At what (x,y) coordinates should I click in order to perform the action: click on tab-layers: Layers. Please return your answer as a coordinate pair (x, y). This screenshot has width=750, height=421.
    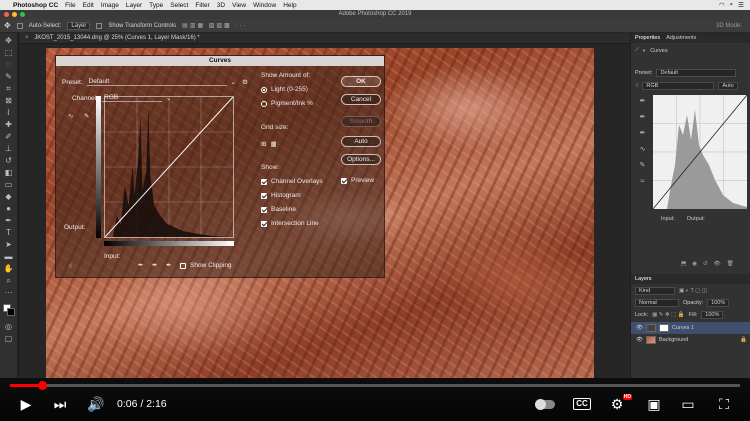
    Looking at the image, I should click on (643, 279).